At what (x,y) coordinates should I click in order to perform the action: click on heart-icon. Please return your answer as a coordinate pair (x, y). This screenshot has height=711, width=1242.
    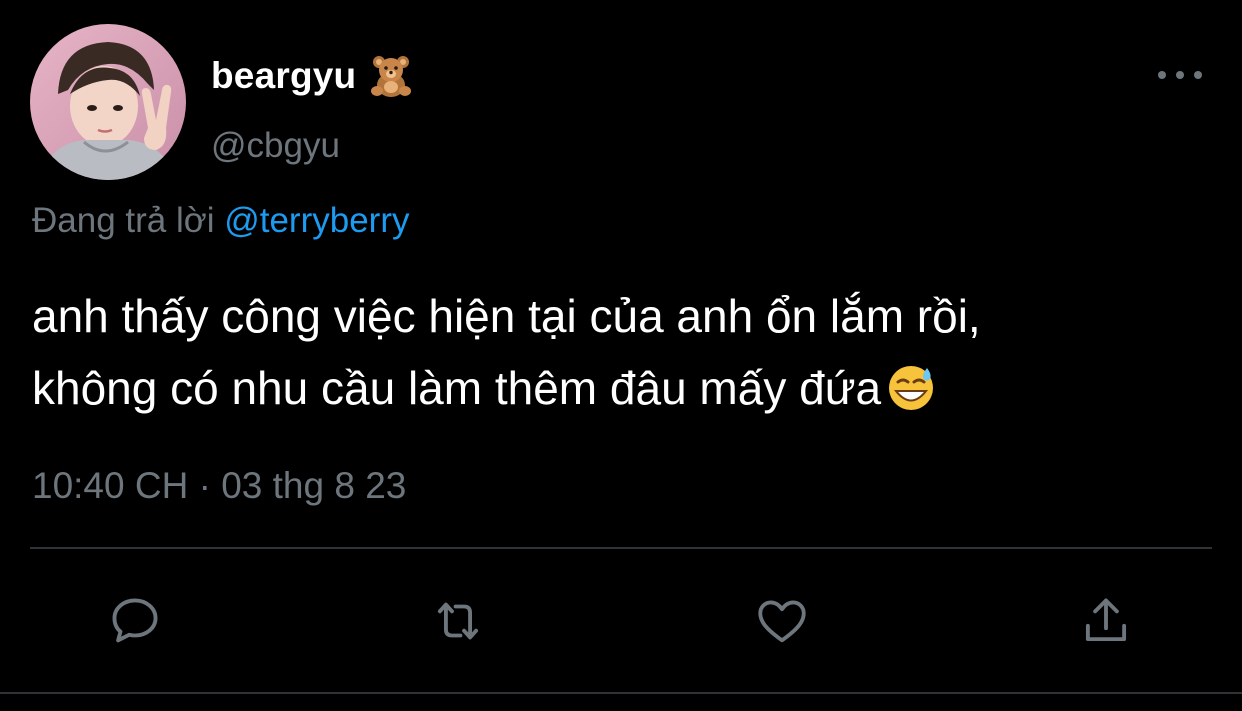
    Looking at the image, I should click on (782, 621).